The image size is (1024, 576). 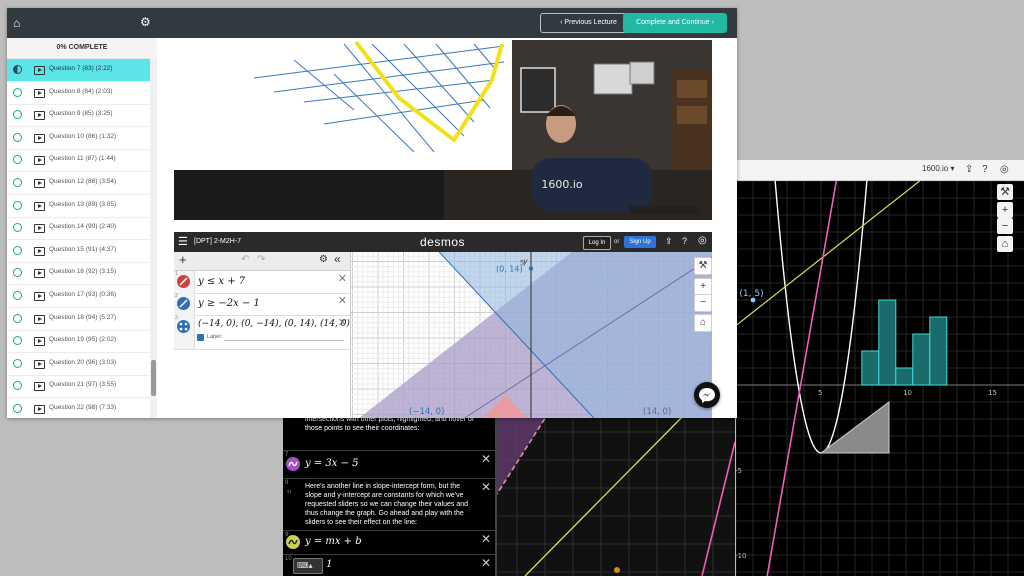 What do you see at coordinates (640, 242) in the screenshot?
I see `signup-button: Sign Up` at bounding box center [640, 242].